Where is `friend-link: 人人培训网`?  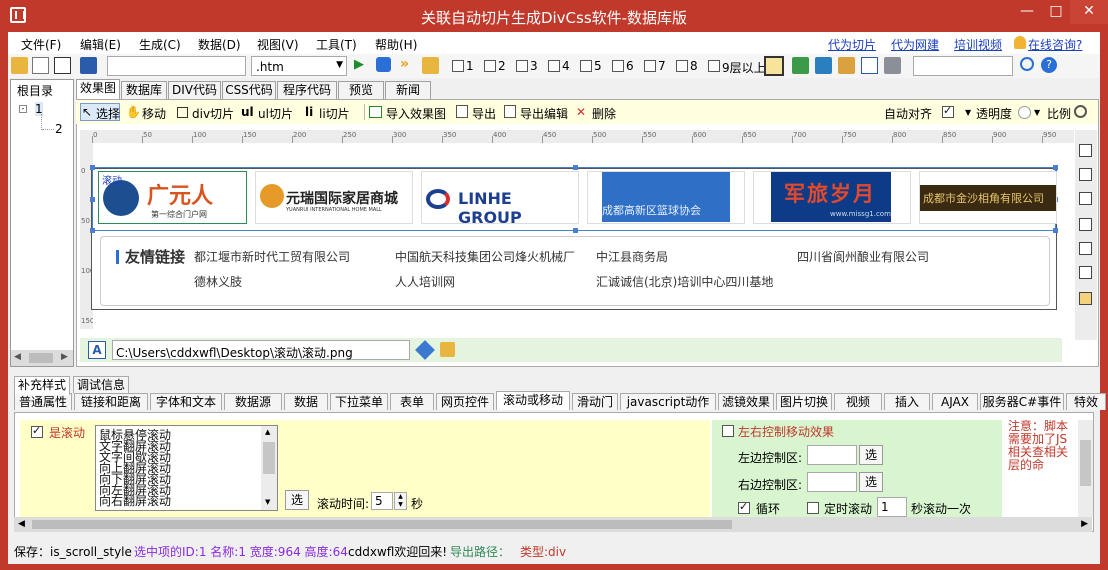
friend-link: 人人培训网 is located at coordinates (425, 281).